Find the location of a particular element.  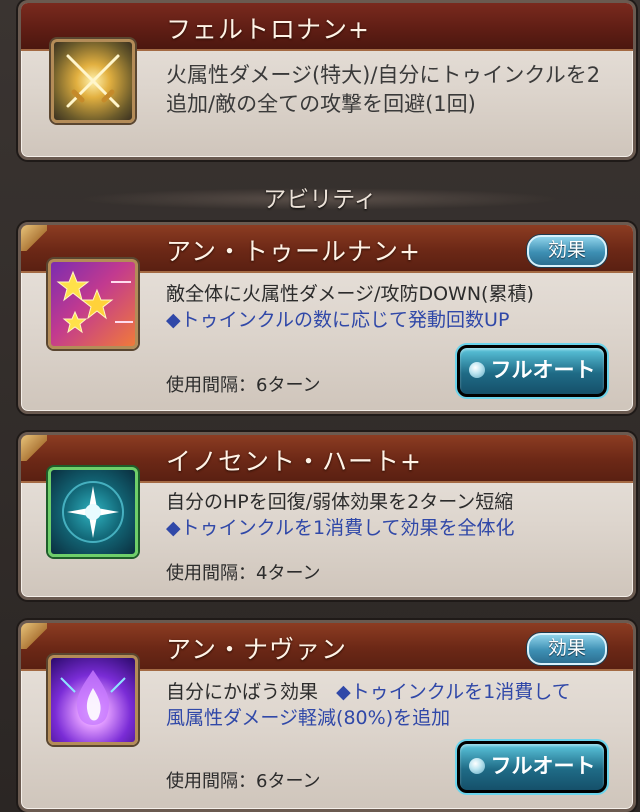

support-title: フェルトロナン+ is located at coordinates (268, 29).